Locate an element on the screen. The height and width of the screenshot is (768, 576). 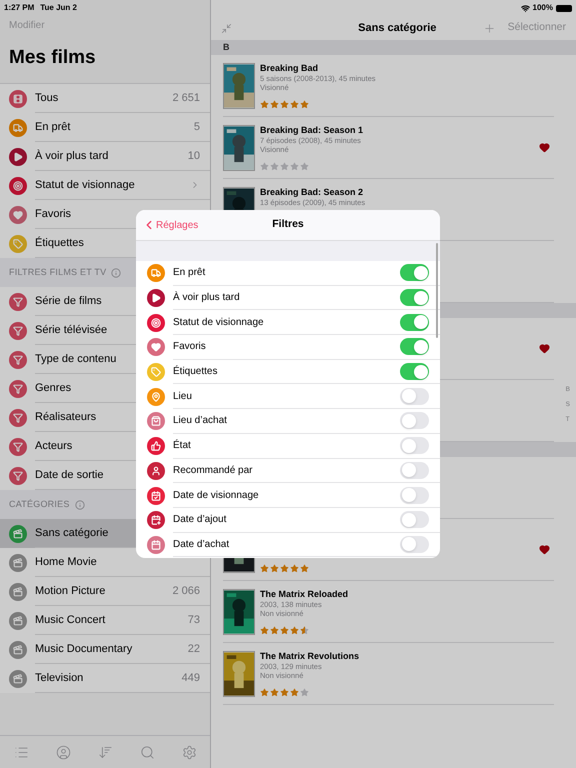
map-pin-icon is located at coordinates (156, 397).